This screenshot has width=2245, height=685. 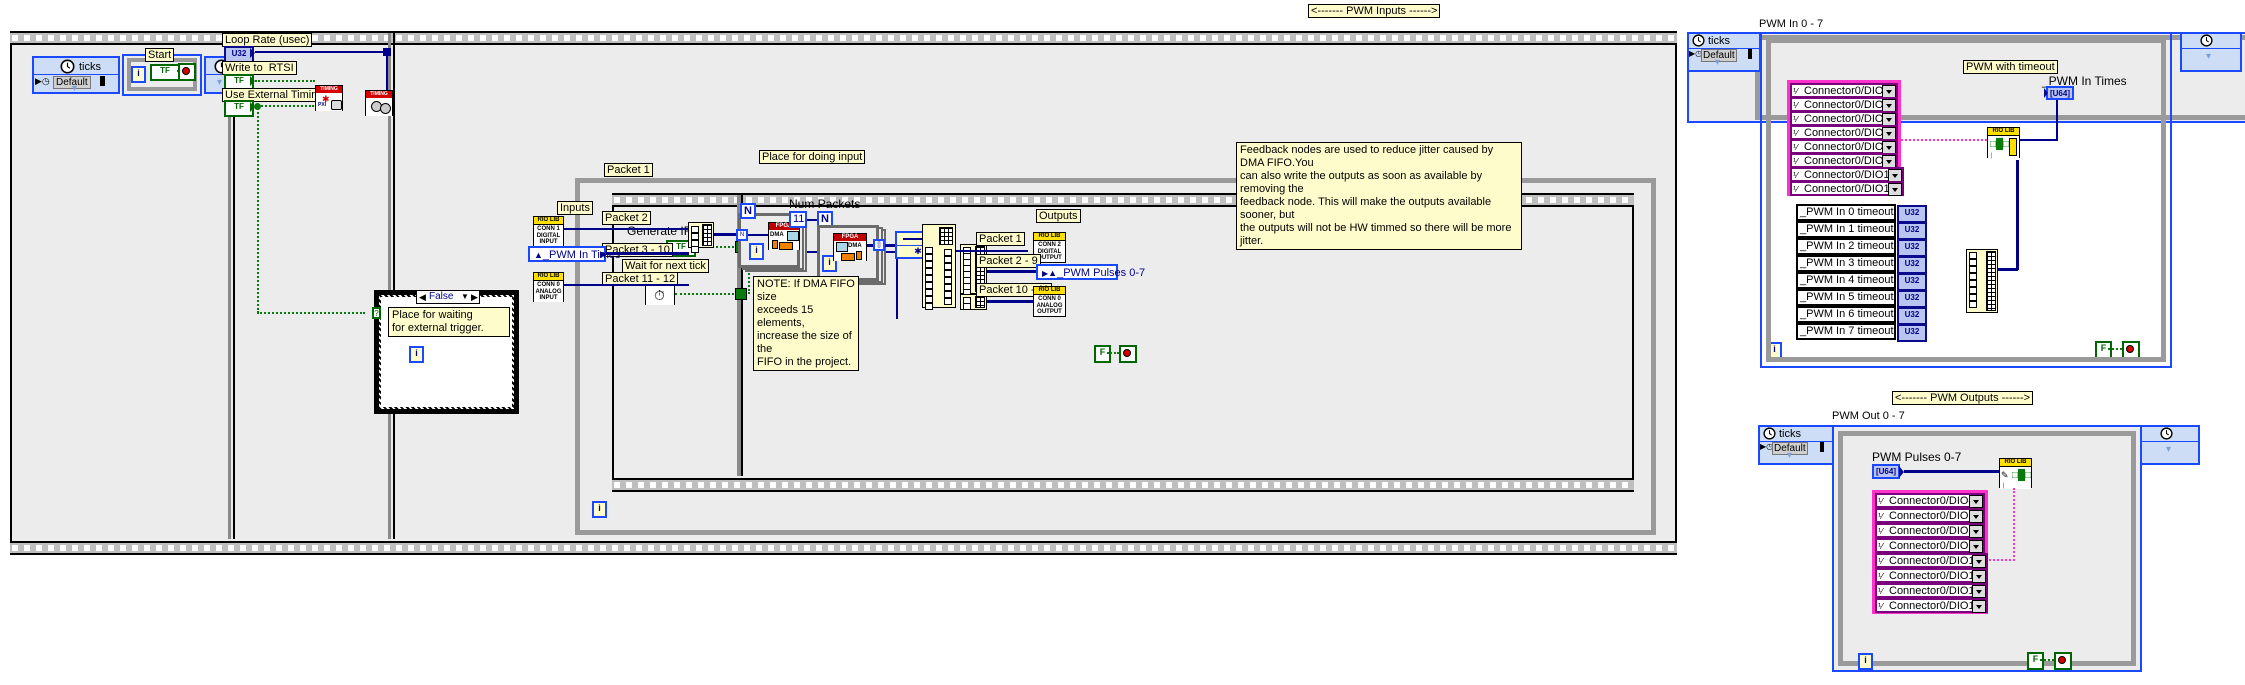 I want to click on pwm-out-io-const-1: ⅟ Connector0/DIO5, so click(x=1930, y=515).